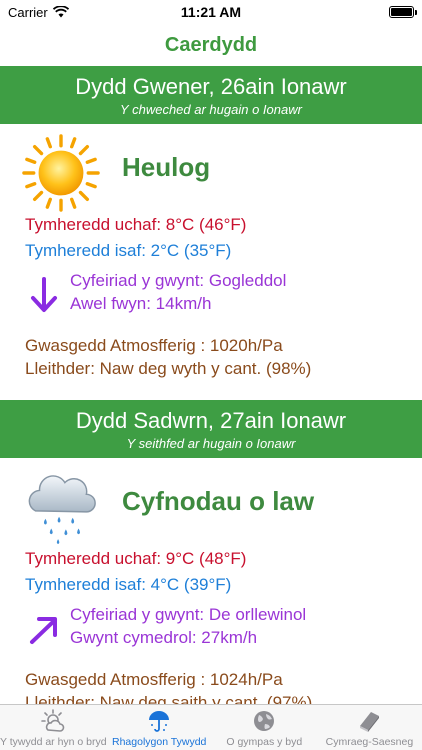  I want to click on day-title: Dydd Sadwrn, 27ain Ionawr, so click(211, 420).